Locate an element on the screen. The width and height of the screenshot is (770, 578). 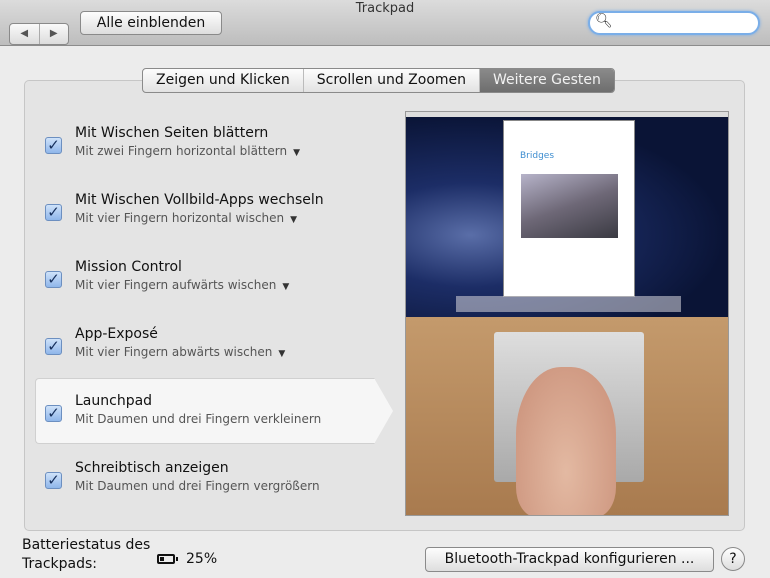
help-button: ? is located at coordinates (733, 559).